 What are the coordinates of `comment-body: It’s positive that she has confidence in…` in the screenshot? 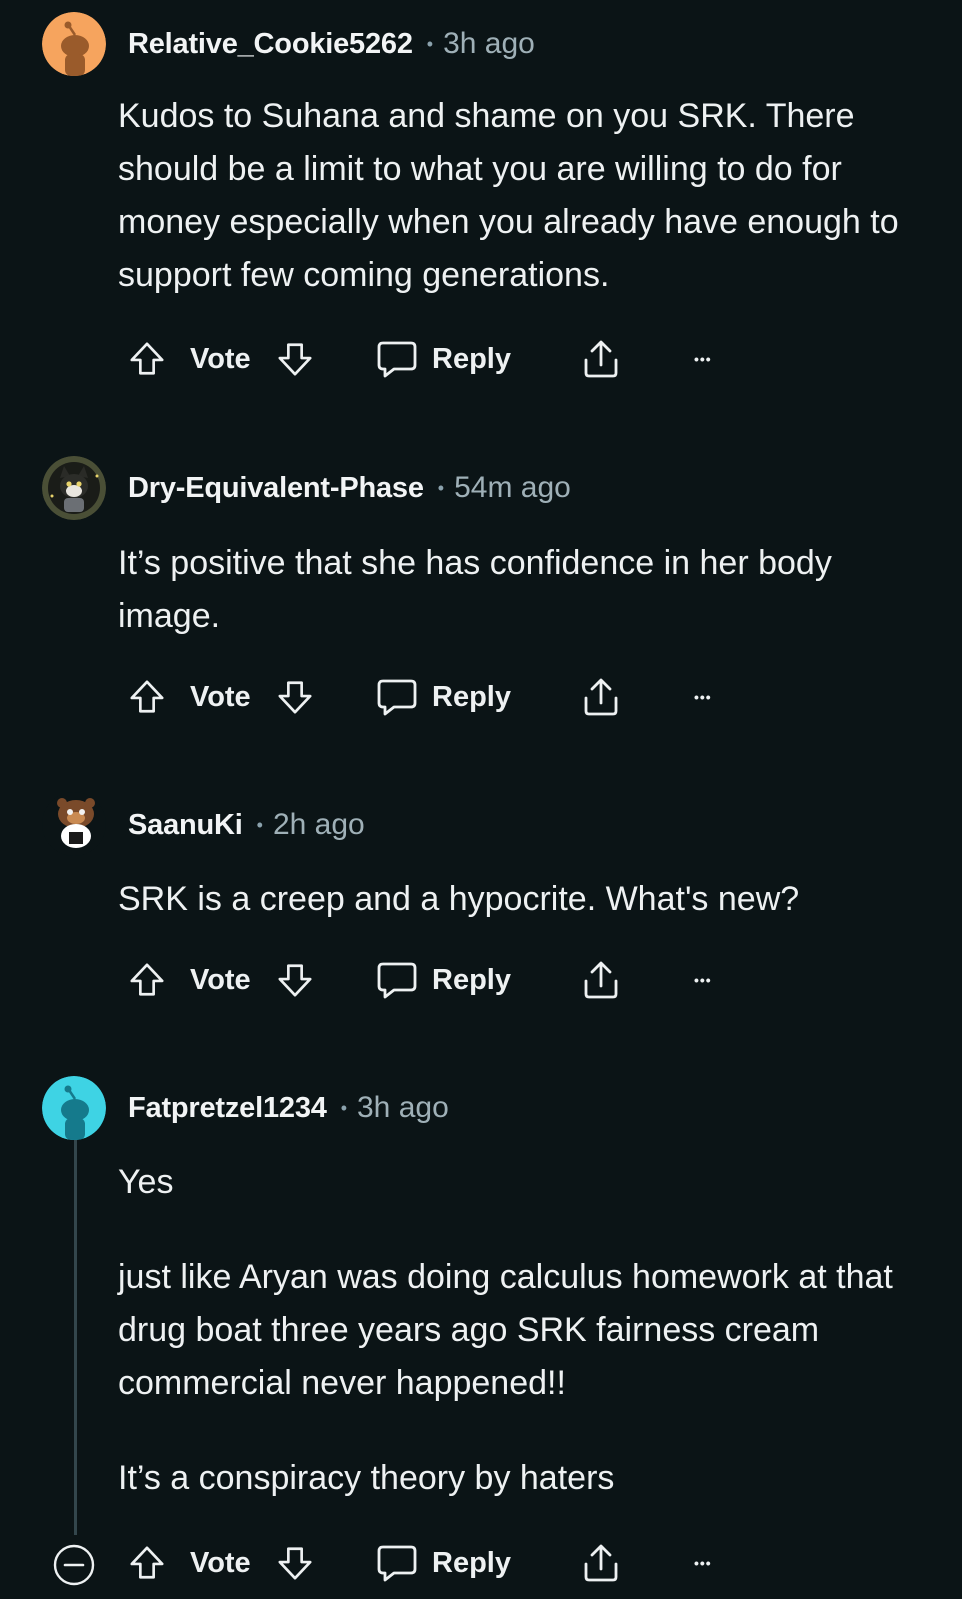 It's located at (523, 590).